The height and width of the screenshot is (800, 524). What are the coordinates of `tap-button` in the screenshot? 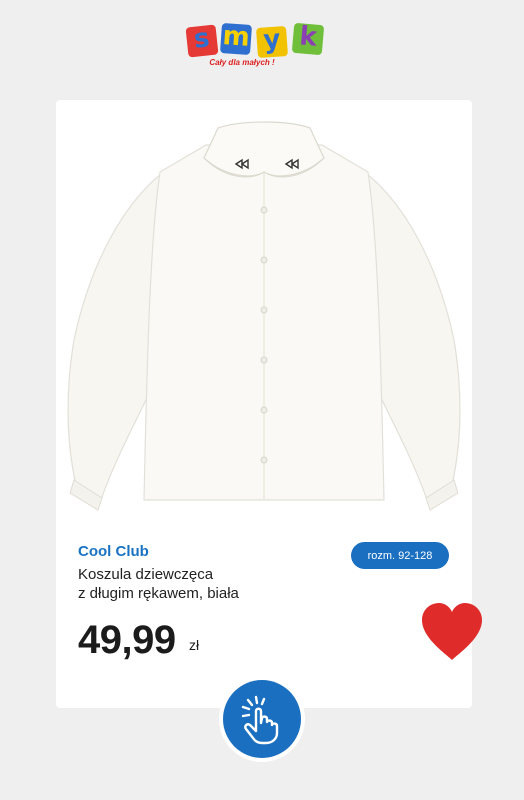 It's located at (262, 719).